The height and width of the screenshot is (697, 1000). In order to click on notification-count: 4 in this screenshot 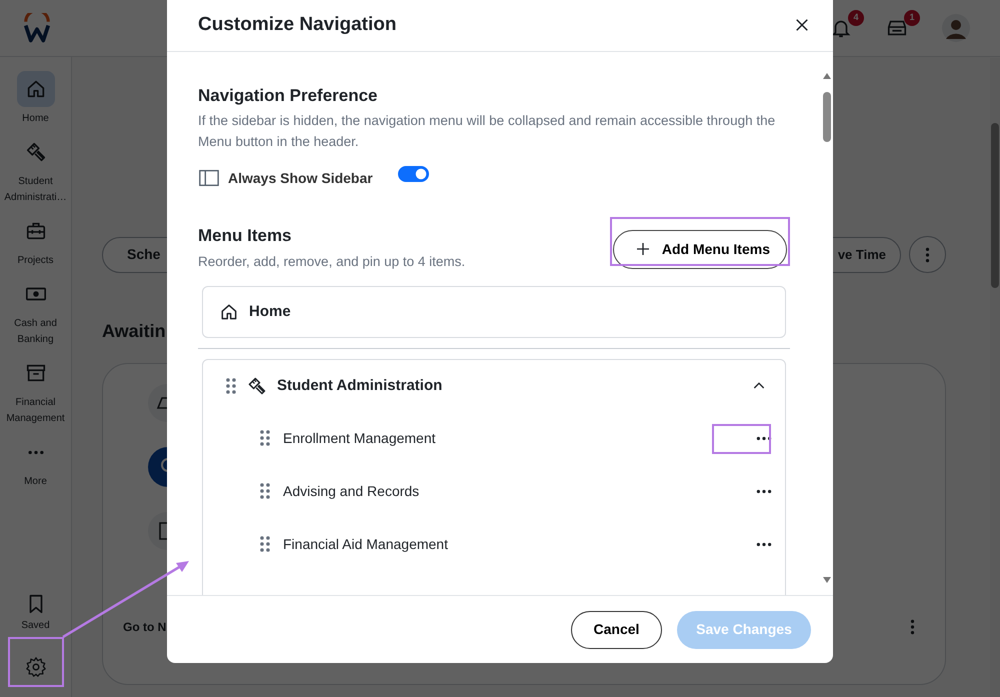, I will do `click(856, 18)`.